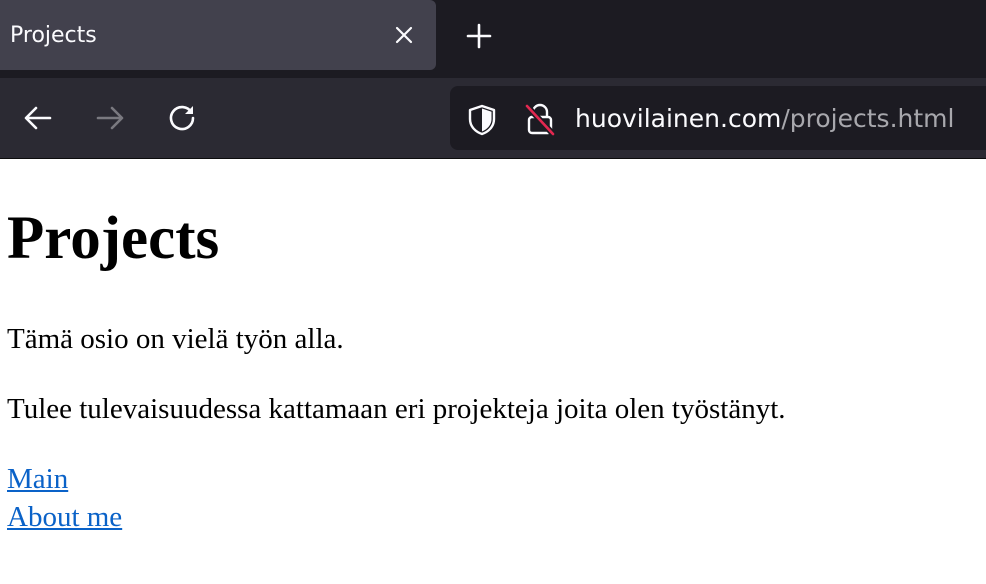 This screenshot has height=584, width=986. Describe the element at coordinates (37, 479) in the screenshot. I see `link-main: Main` at that location.